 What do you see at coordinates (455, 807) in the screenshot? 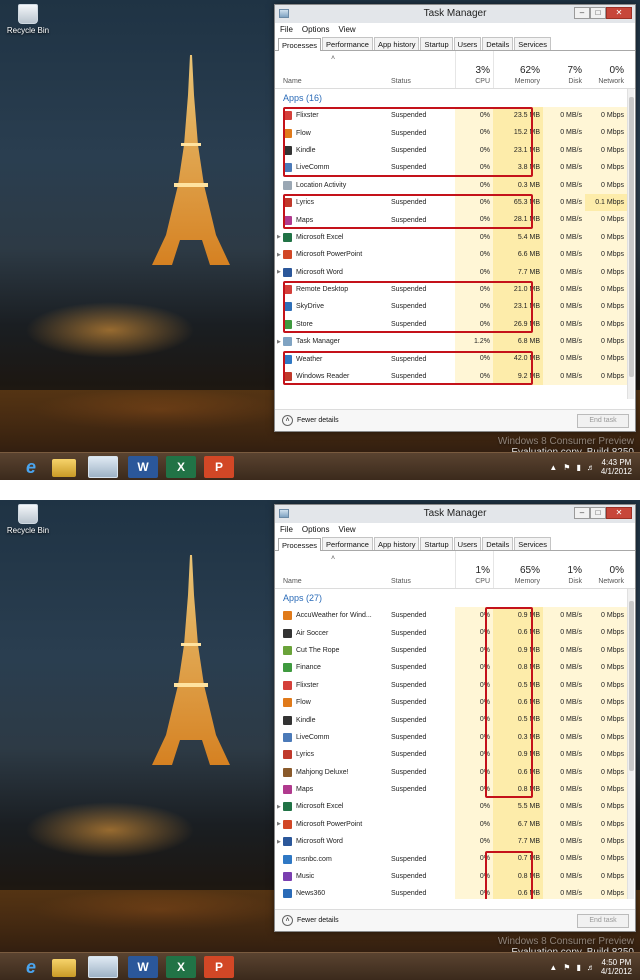
I see `process-row: ▶ Microsoft Excel 0% 5.5 MB 0 MB/s 0 Mbps` at bounding box center [455, 807].